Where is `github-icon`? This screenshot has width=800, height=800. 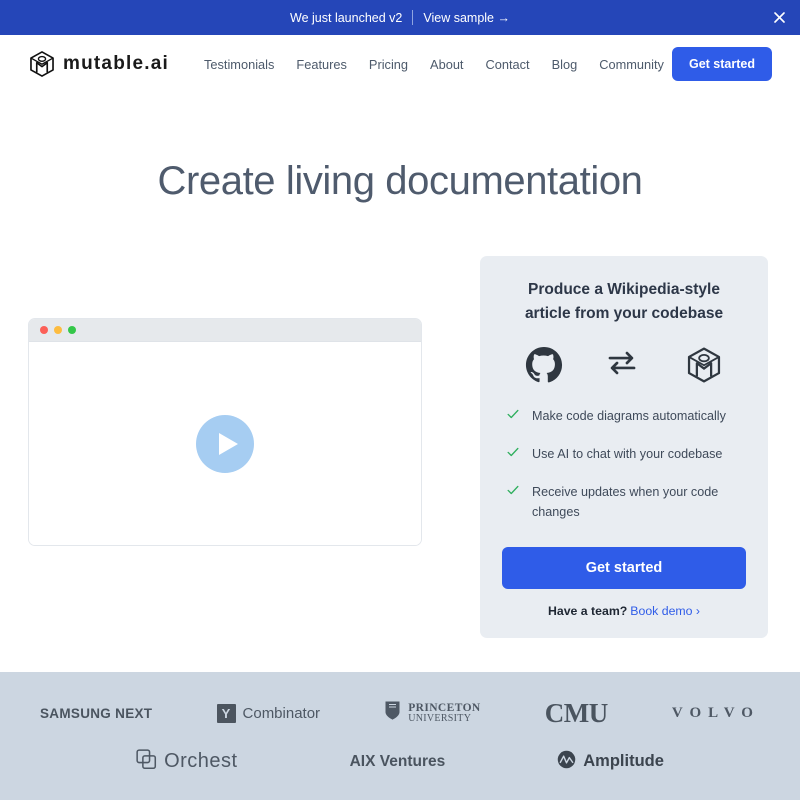 github-icon is located at coordinates (544, 365).